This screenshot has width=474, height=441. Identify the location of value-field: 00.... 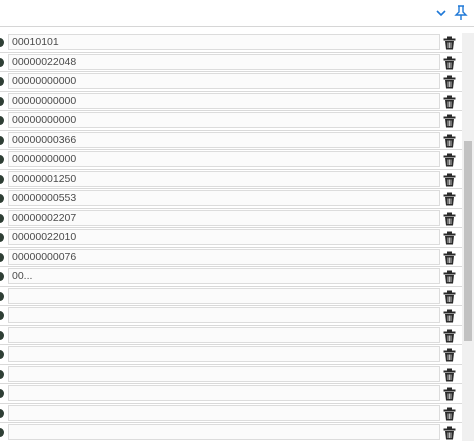
(224, 276).